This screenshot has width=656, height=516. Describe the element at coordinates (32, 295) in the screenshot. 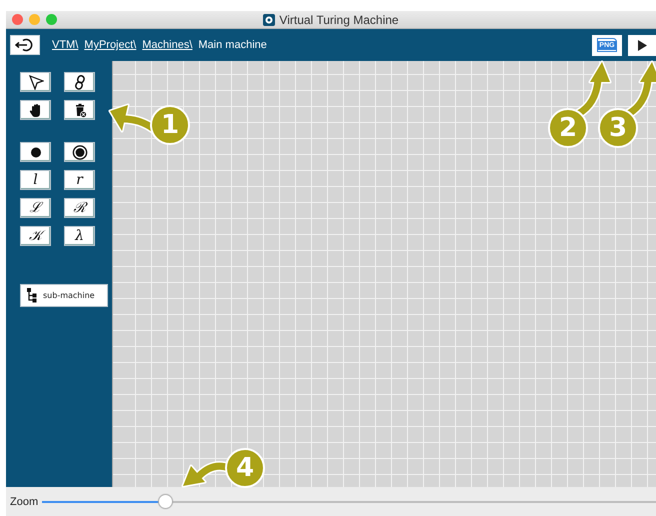

I see `hierarchy-icon` at that location.